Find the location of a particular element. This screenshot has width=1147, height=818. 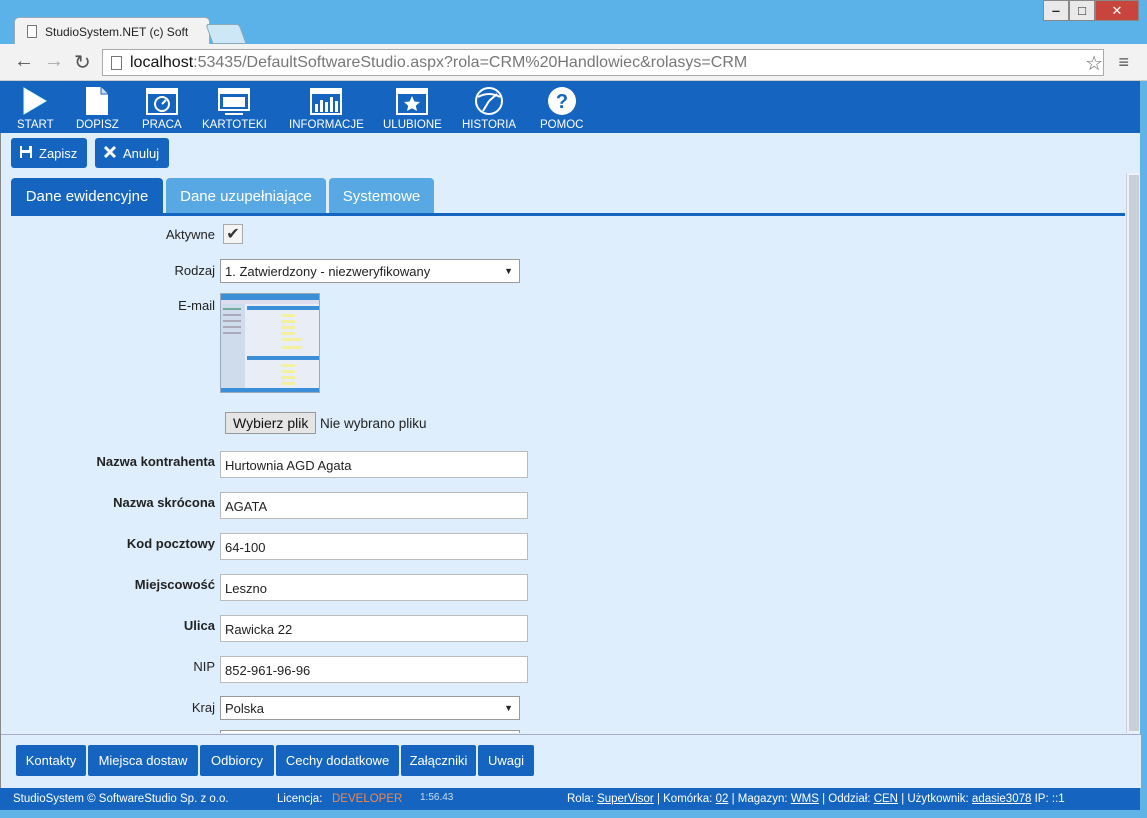

nazwa-skrocona-input: AGATA is located at coordinates (374, 505).